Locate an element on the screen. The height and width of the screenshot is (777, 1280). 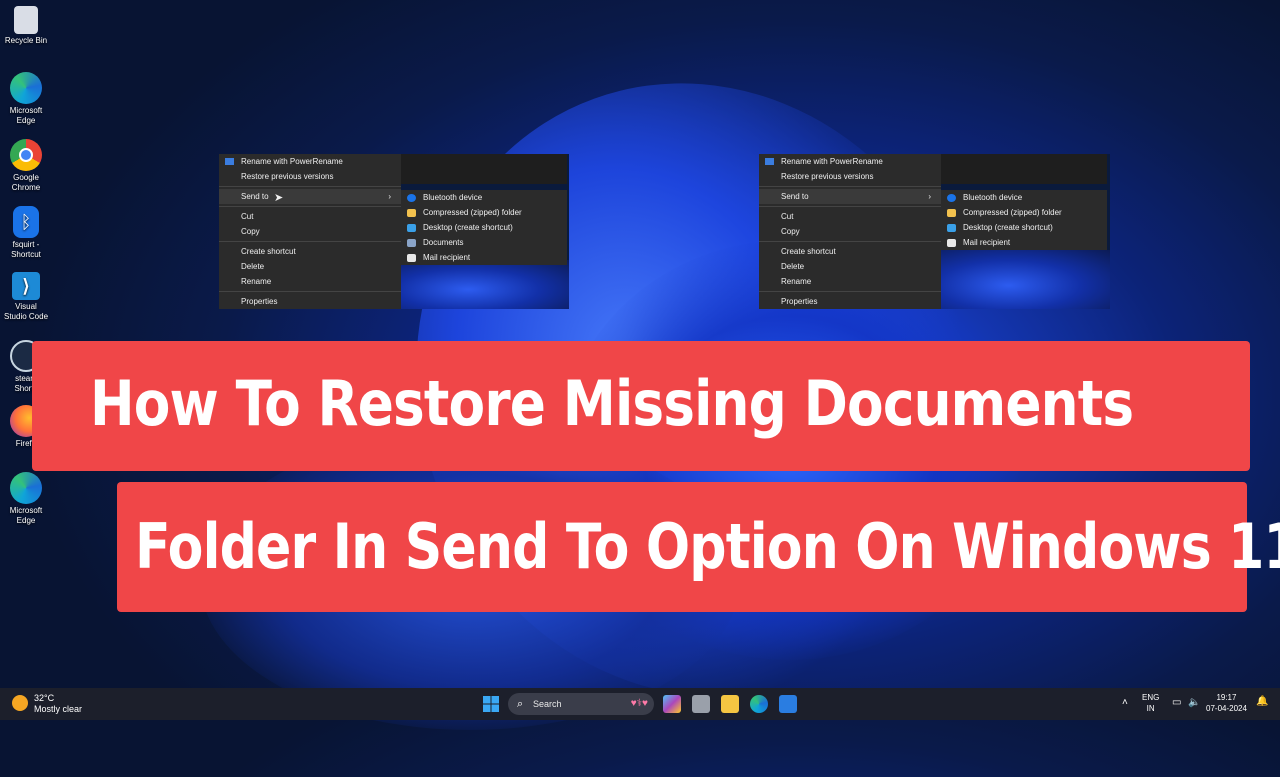
weather-icon is located at coordinates (20, 703).